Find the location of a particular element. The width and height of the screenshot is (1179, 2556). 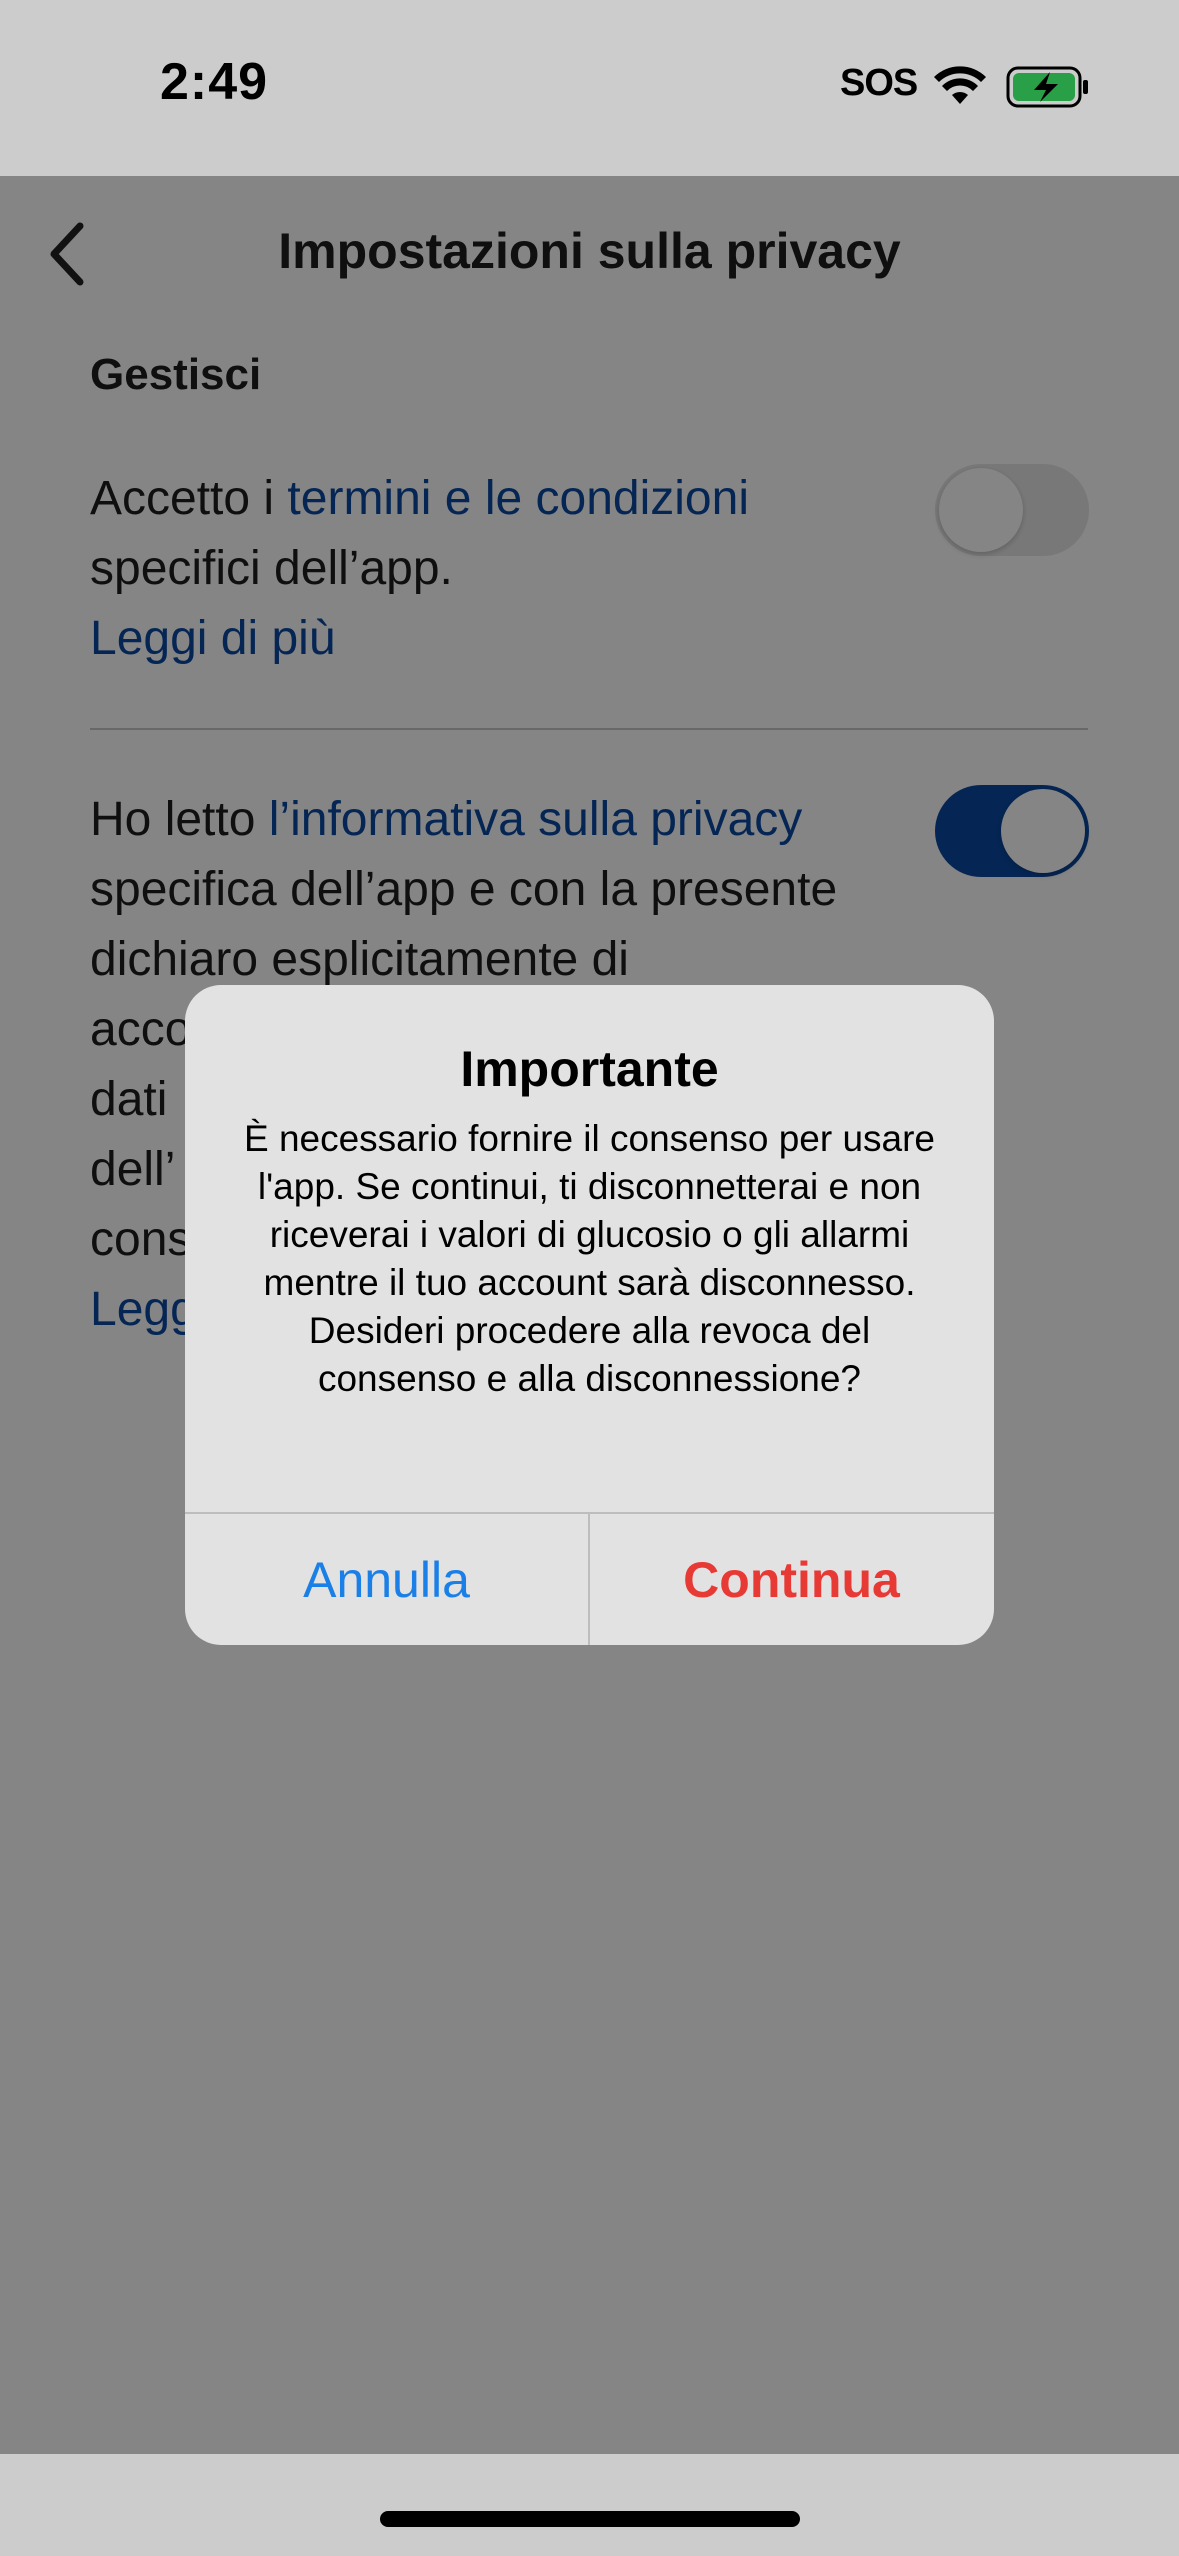

cancel-button: Annulla is located at coordinates (386, 1579).